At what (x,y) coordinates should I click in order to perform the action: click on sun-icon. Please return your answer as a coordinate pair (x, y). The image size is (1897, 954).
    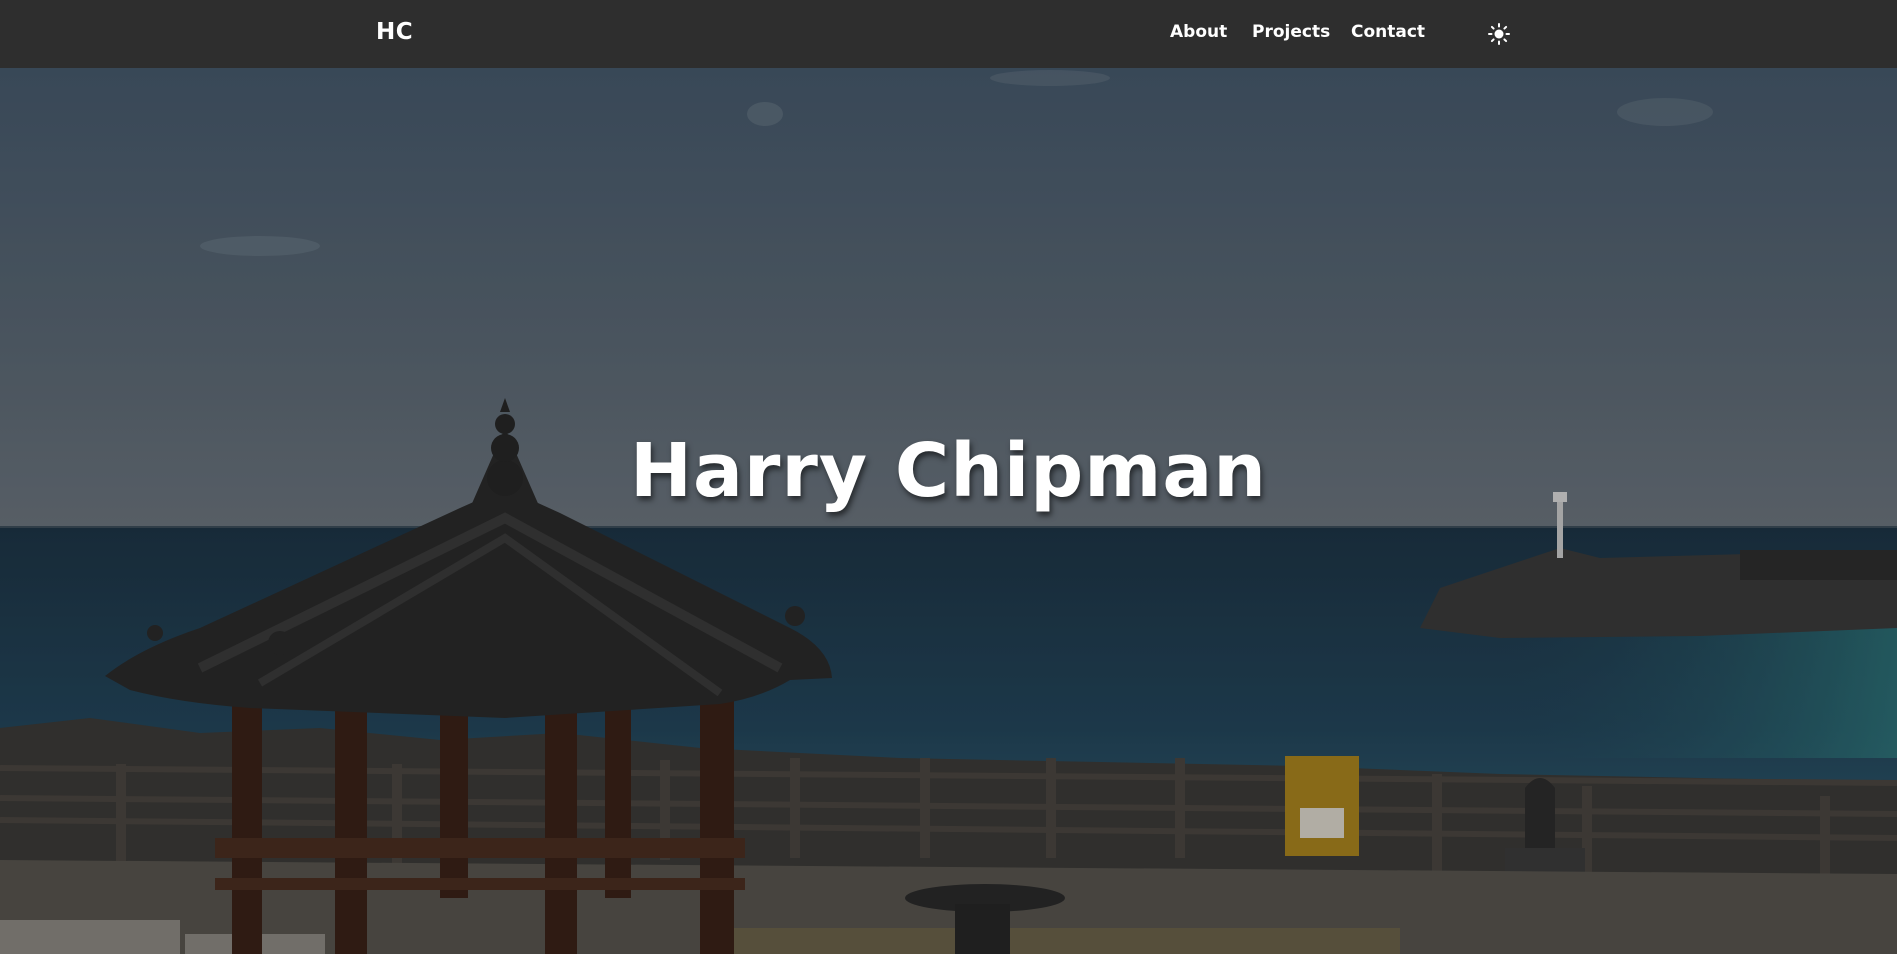
    Looking at the image, I should click on (1499, 34).